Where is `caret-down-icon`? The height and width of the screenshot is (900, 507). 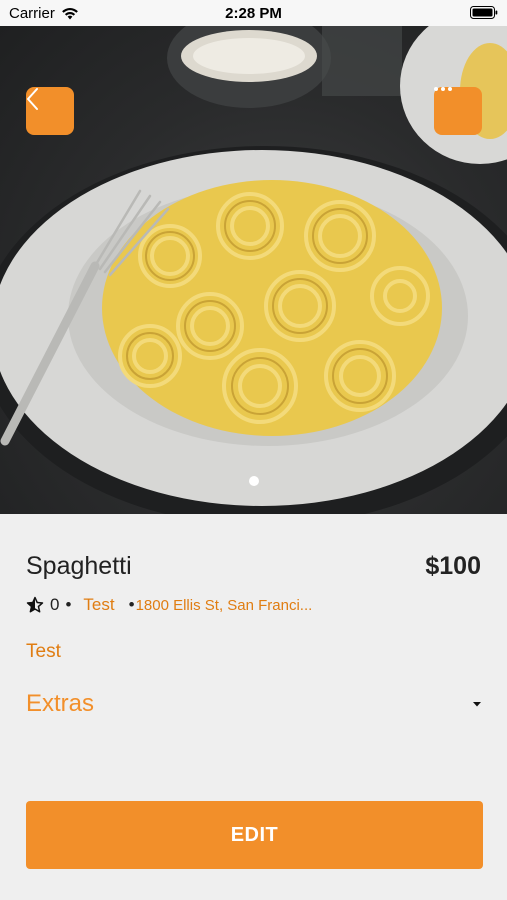 caret-down-icon is located at coordinates (477, 704).